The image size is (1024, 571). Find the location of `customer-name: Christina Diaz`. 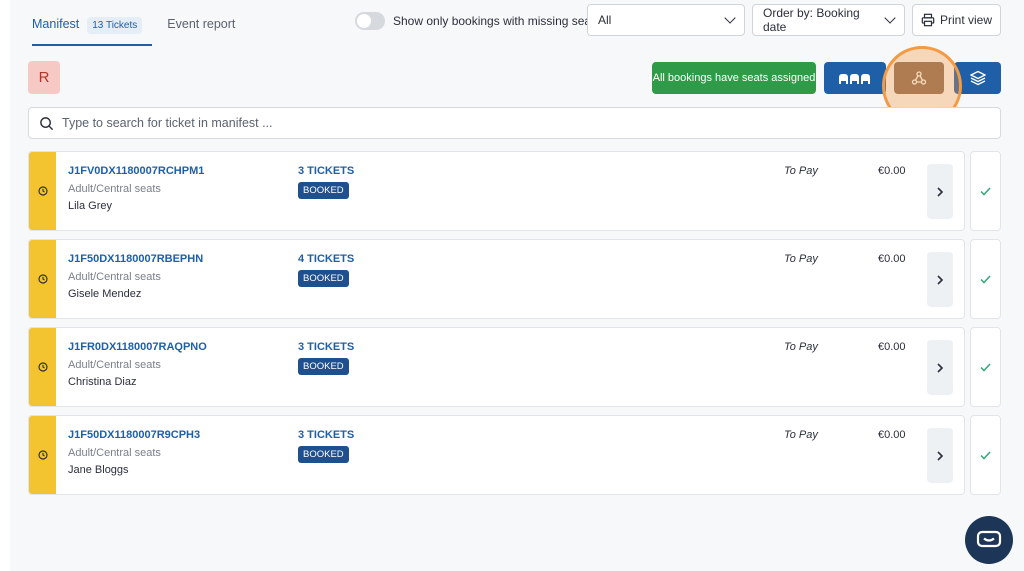

customer-name: Christina Diaz is located at coordinates (102, 382).